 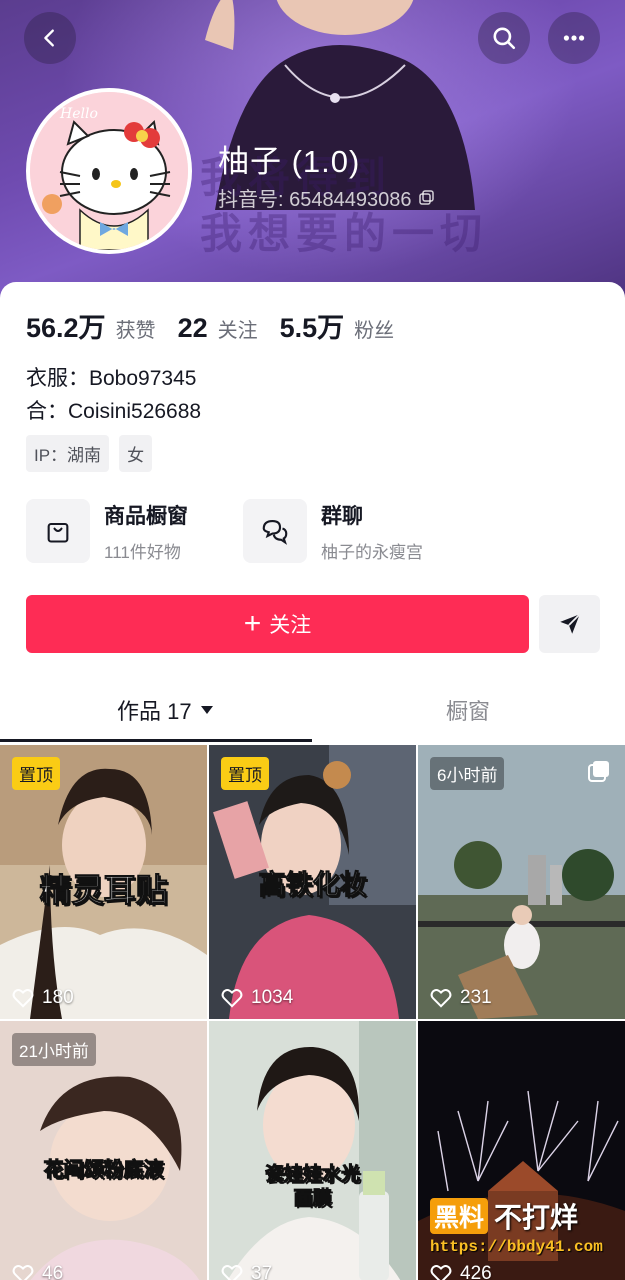 I want to click on profile-name: 柚子 (1.0), so click(x=289, y=161).